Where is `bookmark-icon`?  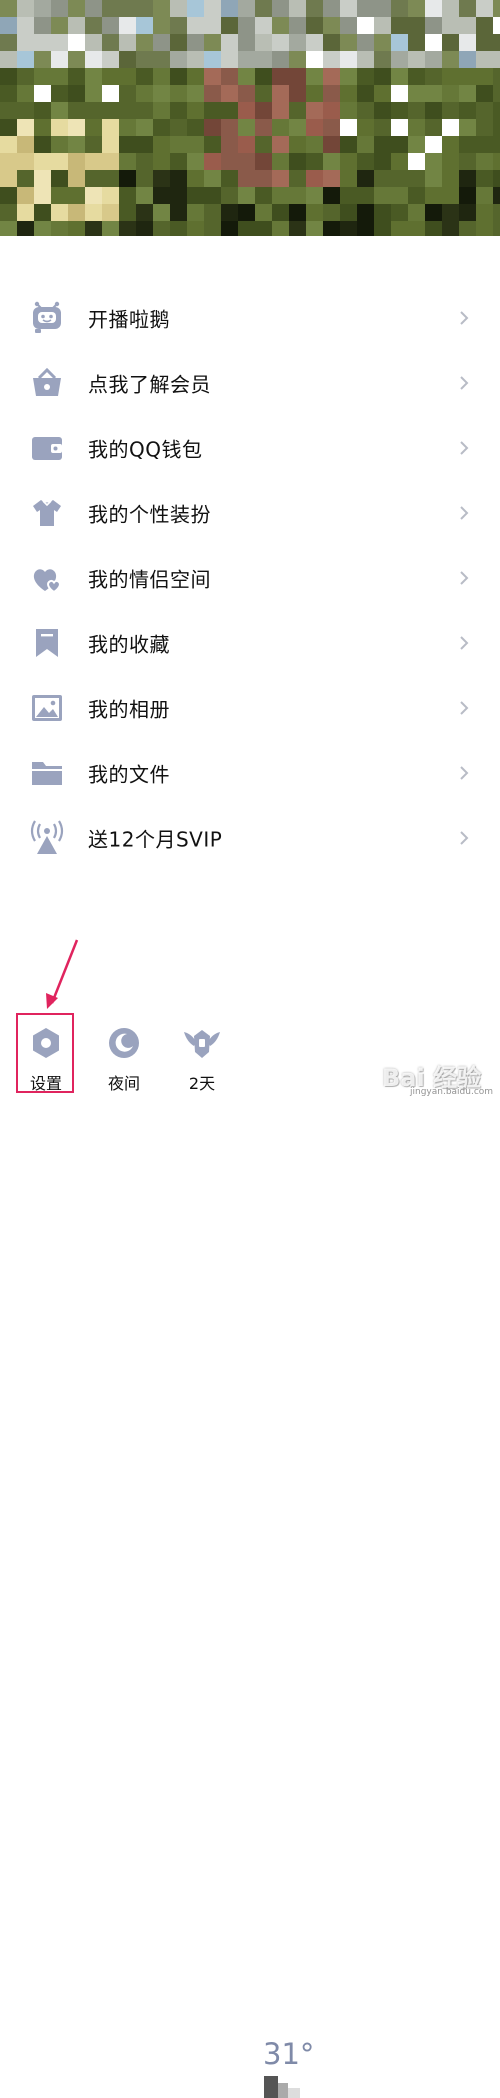
bookmark-icon is located at coordinates (47, 643).